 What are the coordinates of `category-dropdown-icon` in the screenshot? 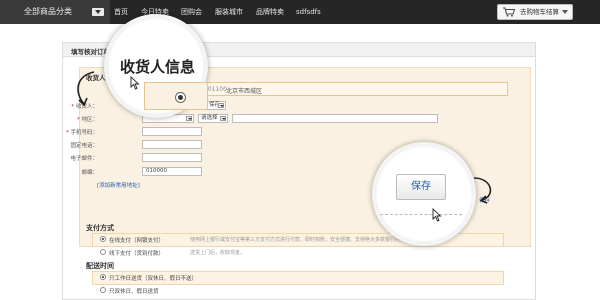 It's located at (98, 12).